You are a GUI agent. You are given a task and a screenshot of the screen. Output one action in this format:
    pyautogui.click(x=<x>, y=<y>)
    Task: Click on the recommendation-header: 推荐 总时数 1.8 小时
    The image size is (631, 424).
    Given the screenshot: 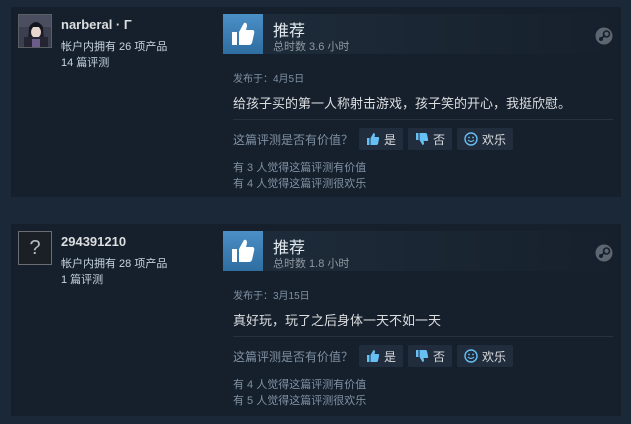 What is the action you would take?
    pyautogui.click(x=418, y=251)
    